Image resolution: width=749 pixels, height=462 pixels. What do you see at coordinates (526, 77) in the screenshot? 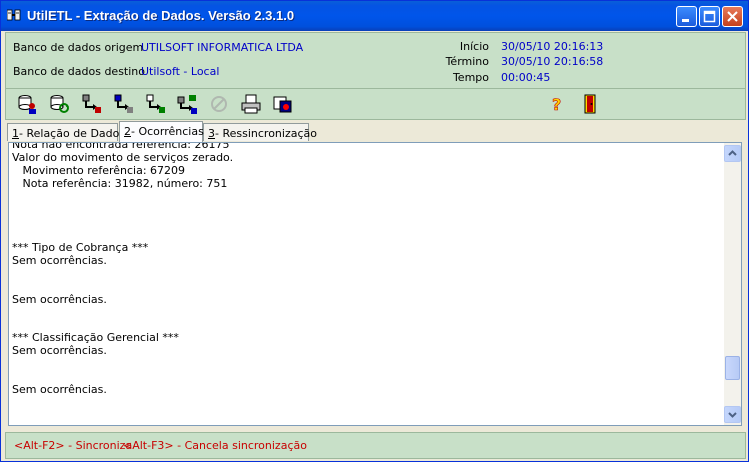
I see `time-value: 00:00:45` at bounding box center [526, 77].